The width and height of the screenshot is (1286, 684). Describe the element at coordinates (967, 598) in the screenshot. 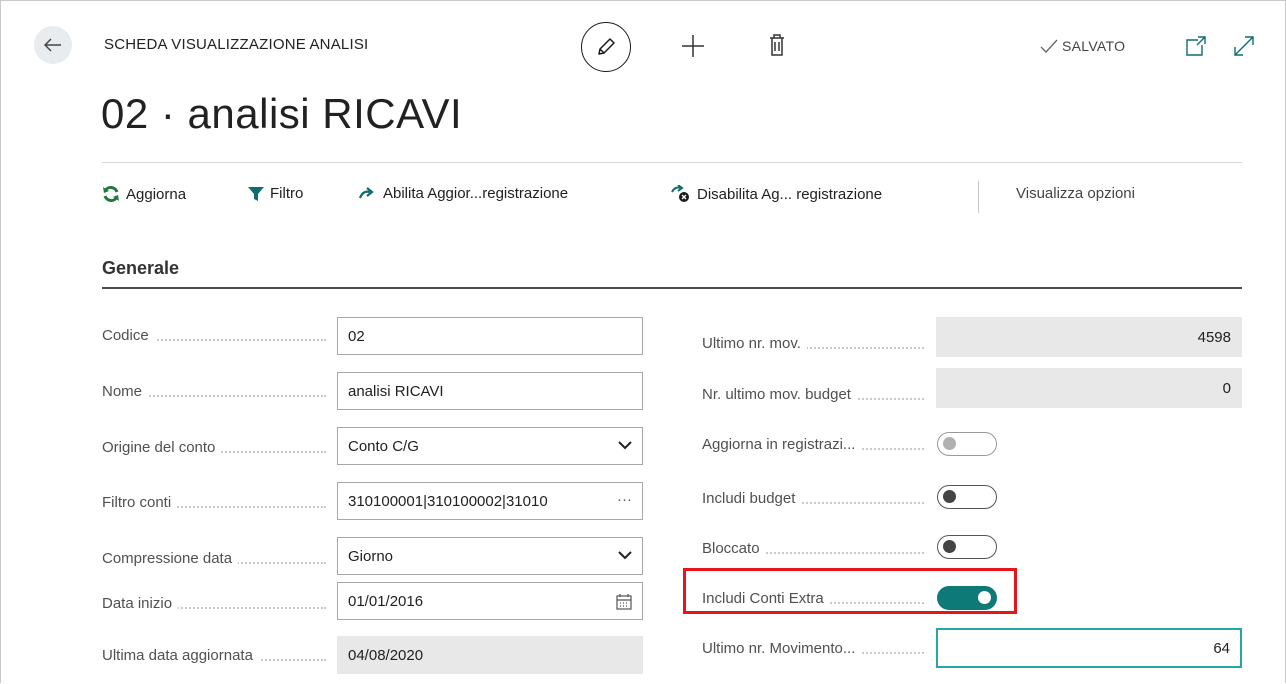

I see `include-extra-accounts-toggle` at that location.